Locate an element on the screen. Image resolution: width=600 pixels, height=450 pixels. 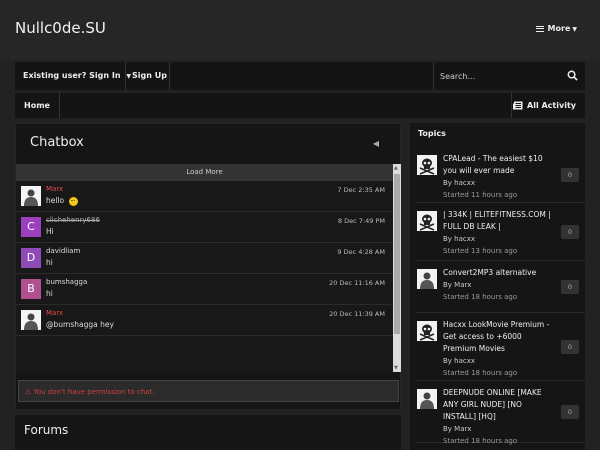
all-activity-button: All Activity is located at coordinates (544, 105).